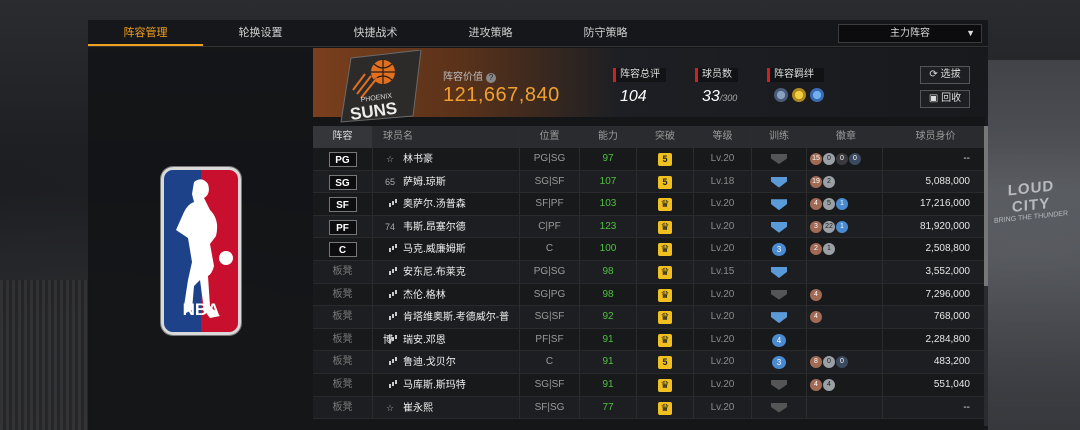  I want to click on col-salary: 球员身价, so click(935, 137).